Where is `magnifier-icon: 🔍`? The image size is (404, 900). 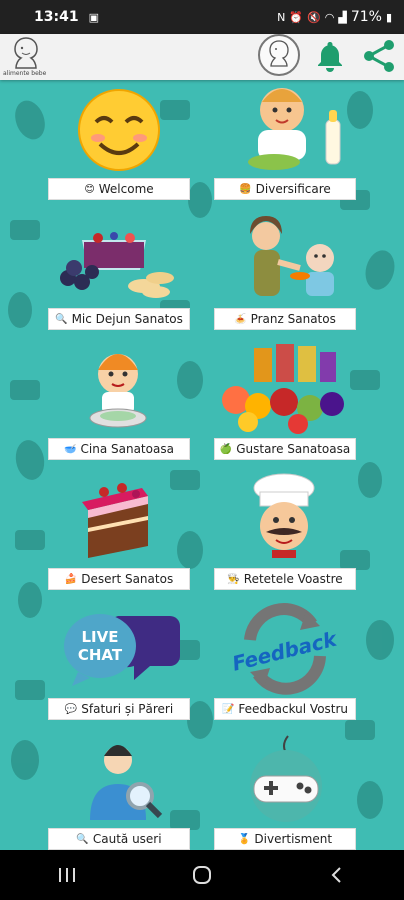
magnifier-icon: 🔍 is located at coordinates (61, 319).